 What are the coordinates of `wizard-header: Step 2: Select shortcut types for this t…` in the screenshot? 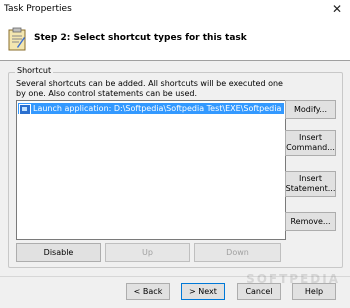 It's located at (175, 40).